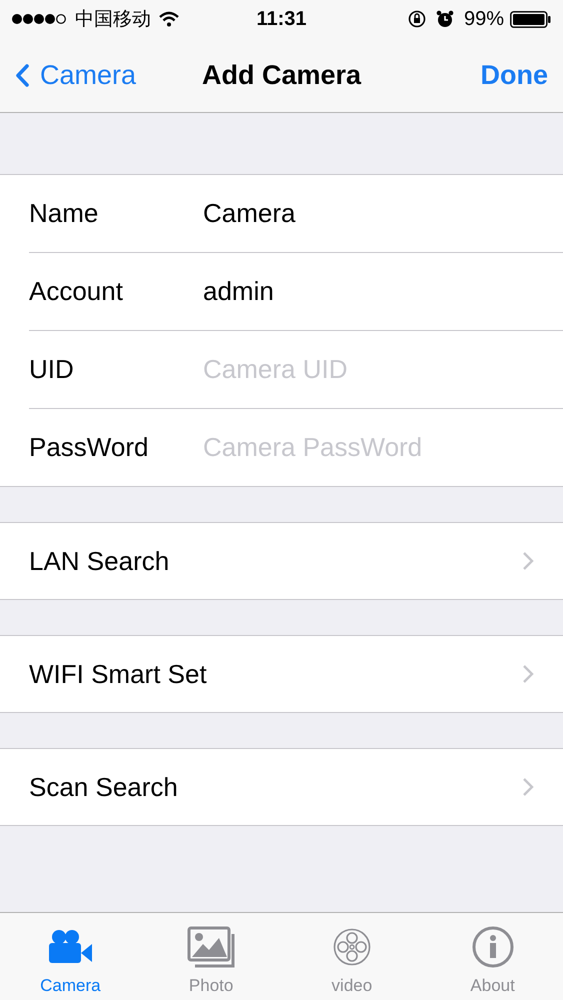  What do you see at coordinates (39, 19) in the screenshot?
I see `signal-icon` at bounding box center [39, 19].